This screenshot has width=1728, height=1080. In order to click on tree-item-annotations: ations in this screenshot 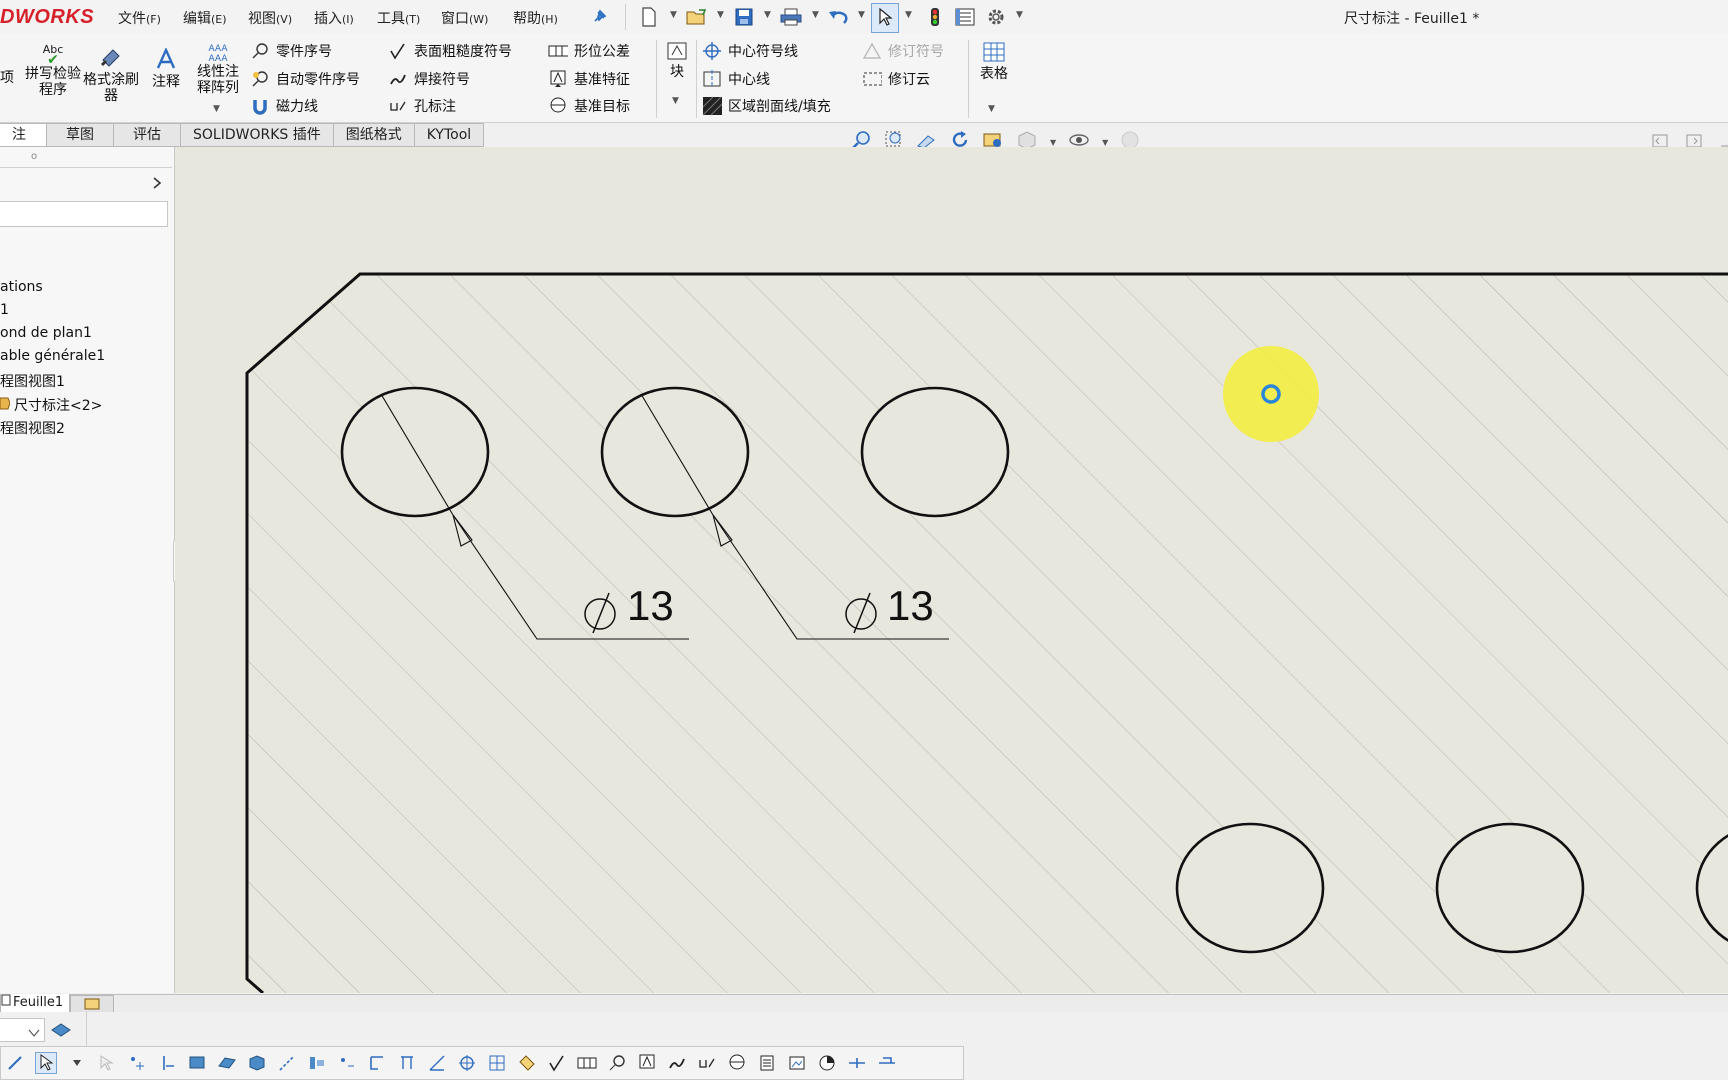, I will do `click(21, 287)`.